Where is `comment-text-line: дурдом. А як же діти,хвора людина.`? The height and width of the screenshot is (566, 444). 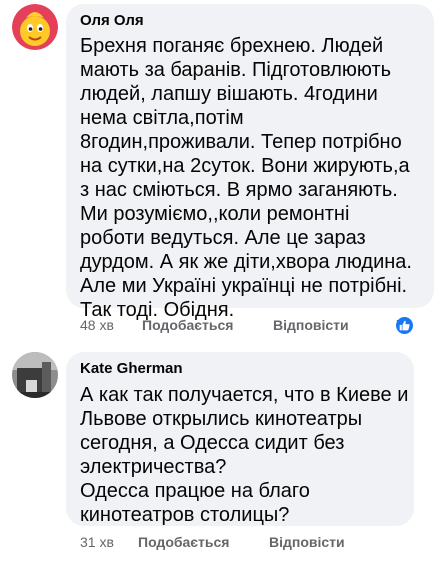
comment-text-line: дурдом. А як же діти,хвора людина. is located at coordinates (246, 262).